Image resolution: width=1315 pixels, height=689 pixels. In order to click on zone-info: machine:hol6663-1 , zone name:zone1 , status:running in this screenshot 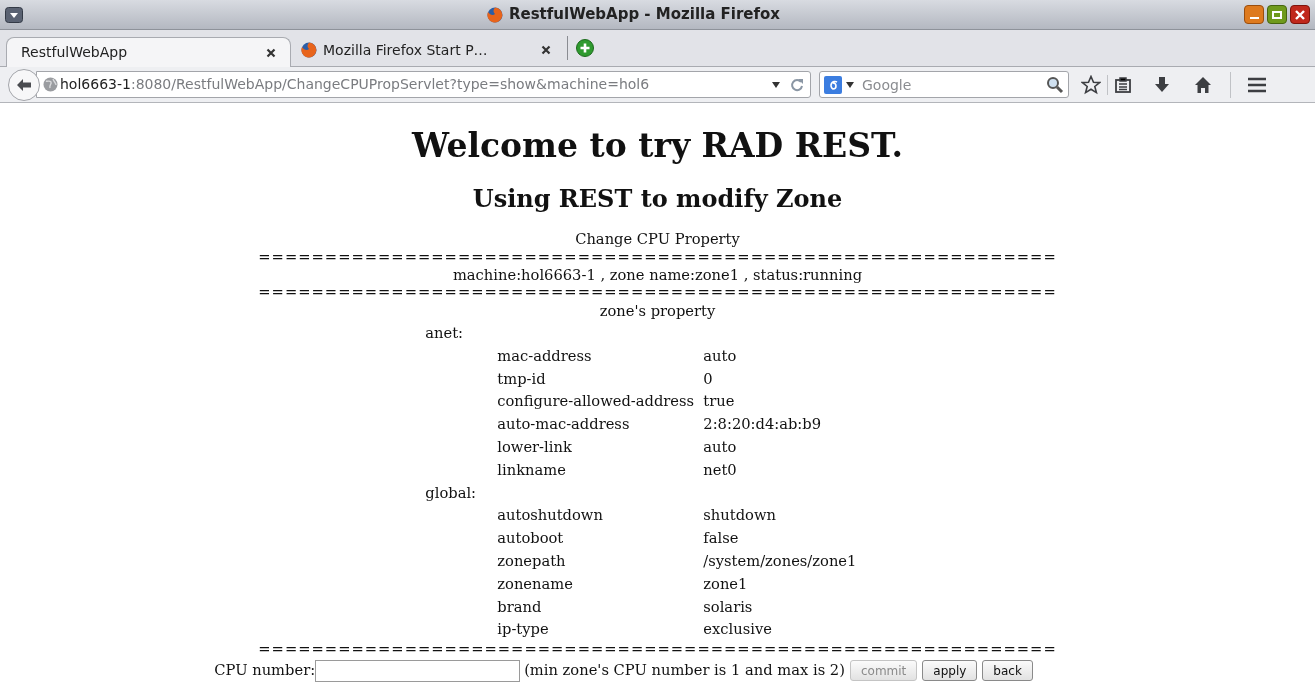, I will do `click(657, 274)`.